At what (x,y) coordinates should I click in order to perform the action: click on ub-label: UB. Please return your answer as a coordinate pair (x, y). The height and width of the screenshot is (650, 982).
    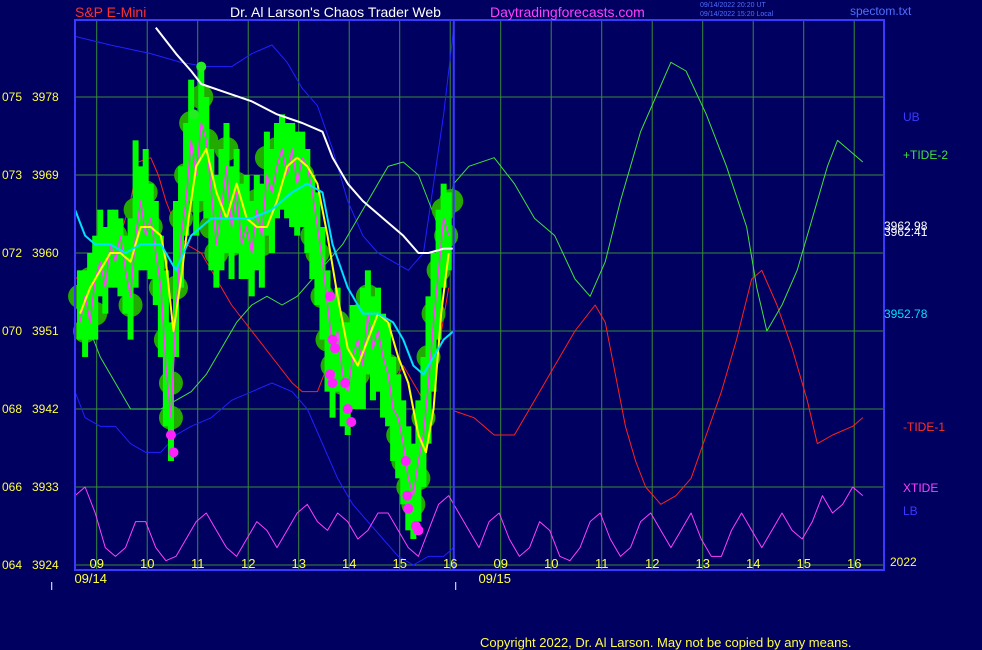
    Looking at the image, I should click on (911, 117).